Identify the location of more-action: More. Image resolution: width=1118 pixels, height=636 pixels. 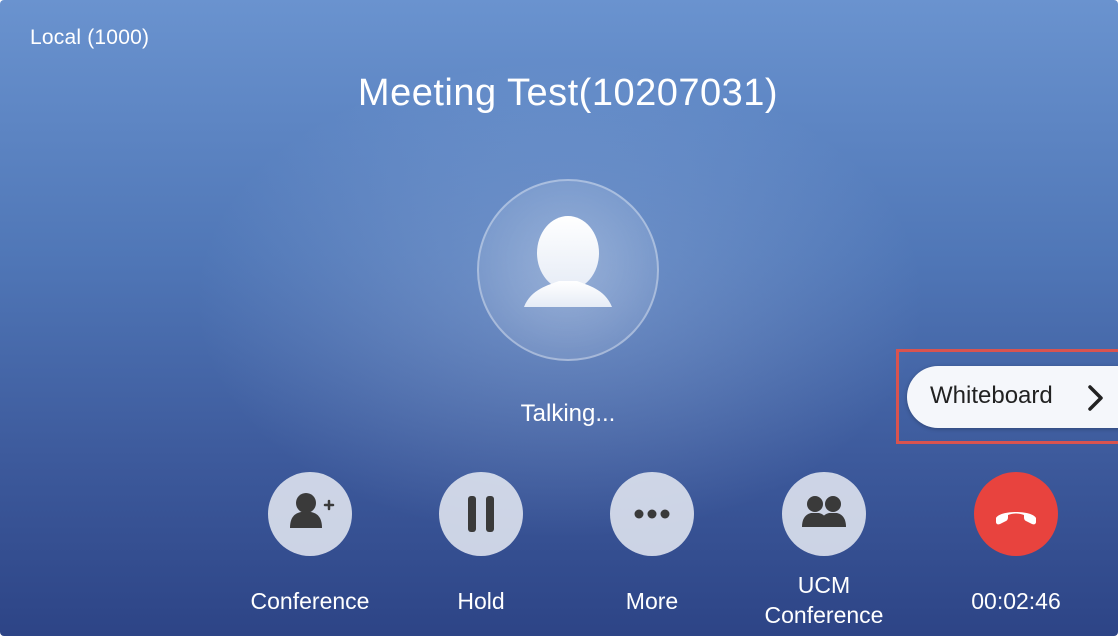
(652, 544).